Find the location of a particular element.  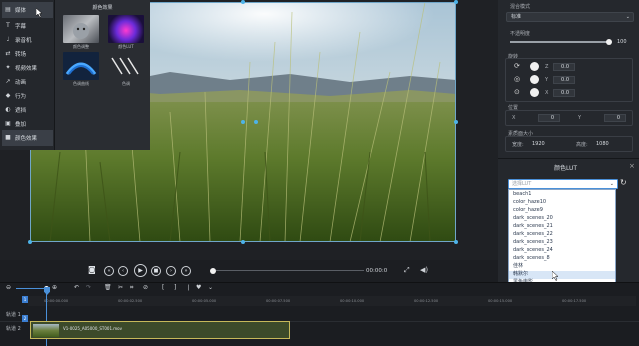

video-clip: V1-0025_A05000_ST001.mov is located at coordinates (160, 330).